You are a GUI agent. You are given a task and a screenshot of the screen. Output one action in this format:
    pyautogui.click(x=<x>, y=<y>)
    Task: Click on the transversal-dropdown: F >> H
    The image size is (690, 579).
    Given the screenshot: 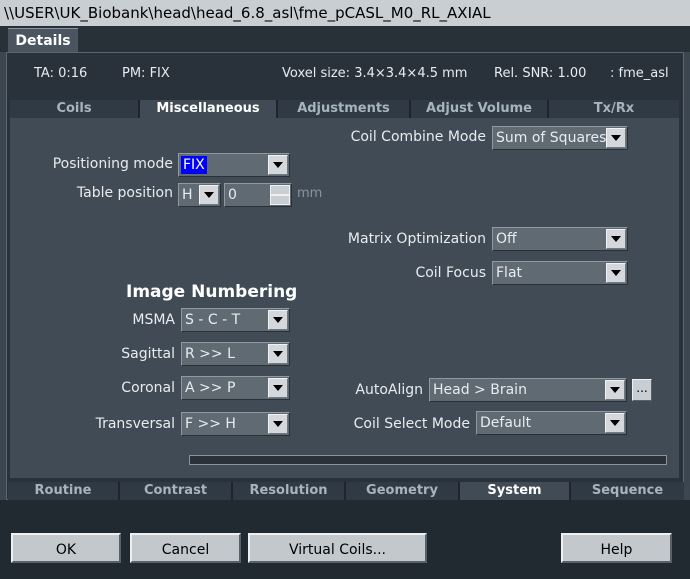 What is the action you would take?
    pyautogui.click(x=235, y=424)
    